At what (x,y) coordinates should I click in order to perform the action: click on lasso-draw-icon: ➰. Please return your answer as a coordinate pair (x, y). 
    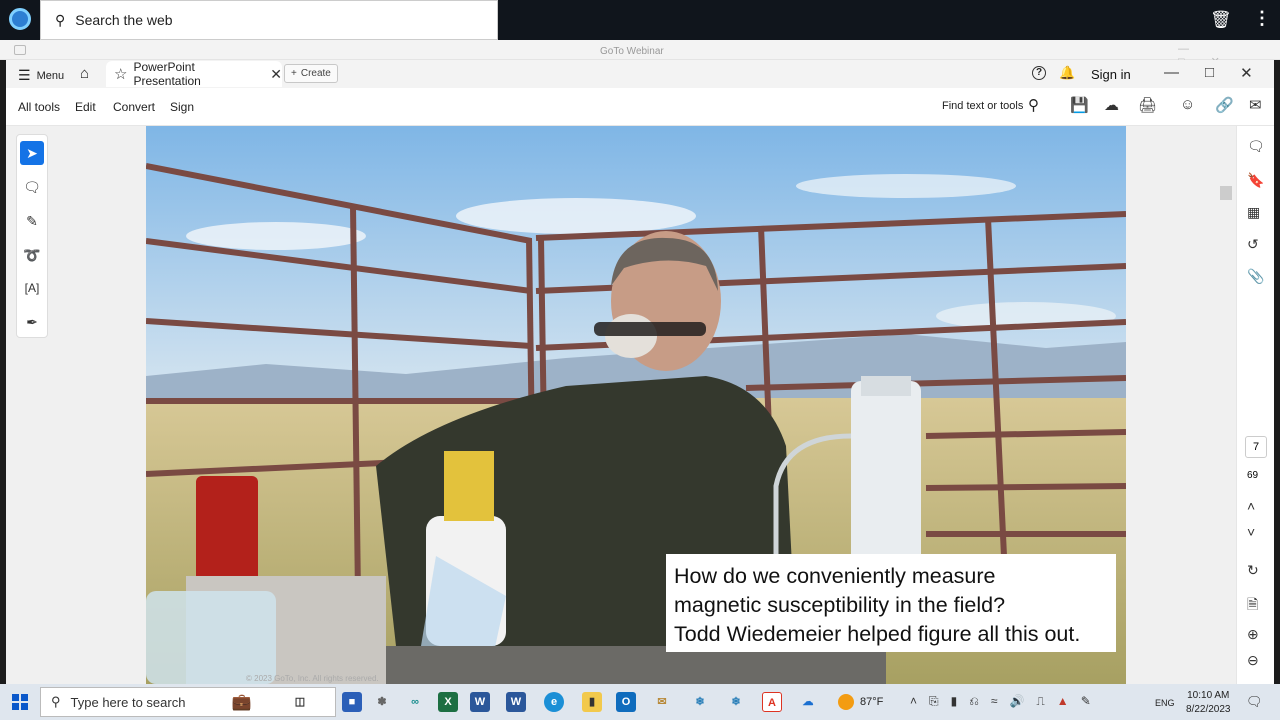
    Looking at the image, I should click on (32, 255).